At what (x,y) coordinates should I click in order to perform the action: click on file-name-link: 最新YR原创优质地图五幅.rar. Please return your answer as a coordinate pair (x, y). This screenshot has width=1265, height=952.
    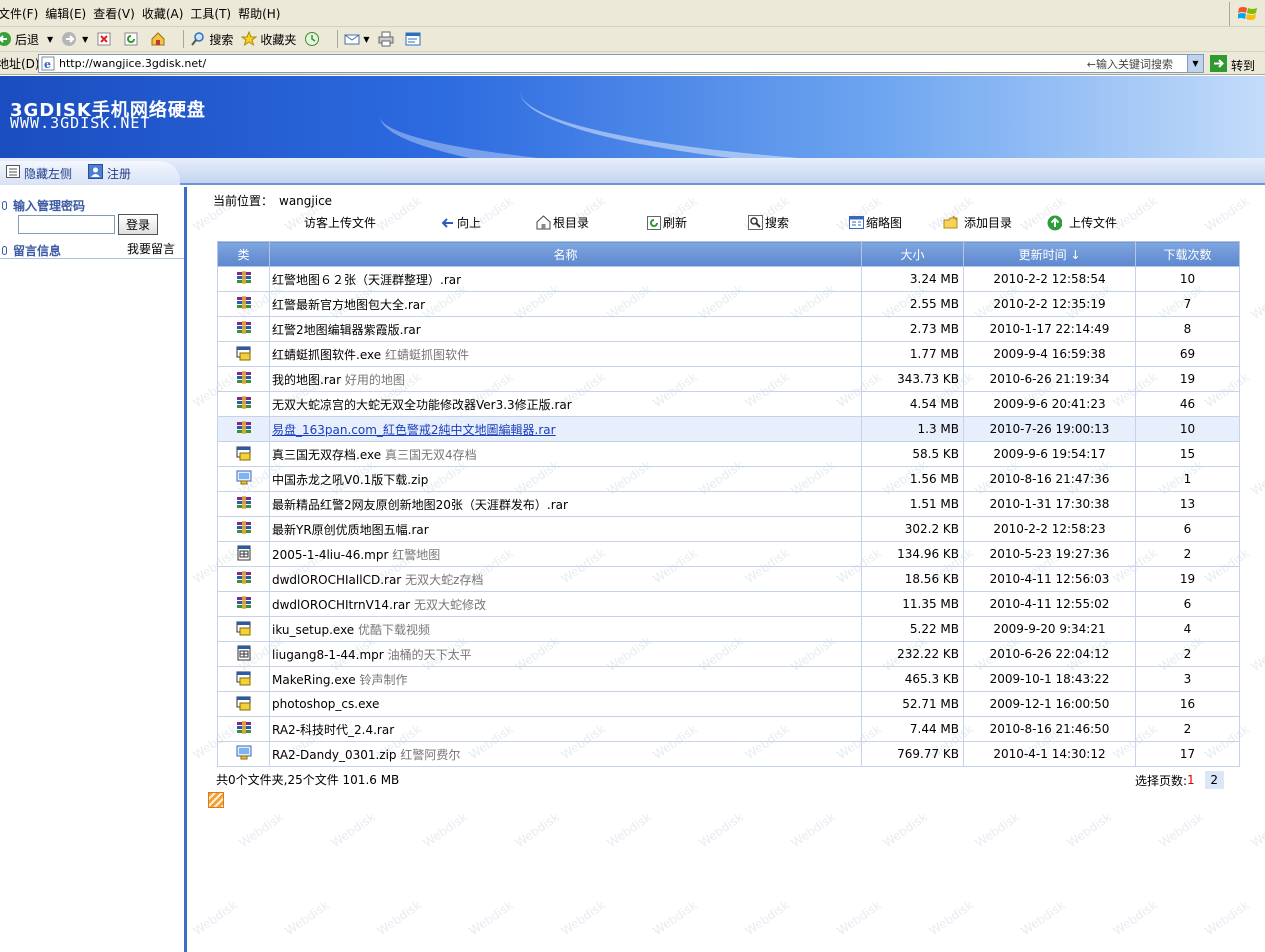
    Looking at the image, I should click on (350, 530).